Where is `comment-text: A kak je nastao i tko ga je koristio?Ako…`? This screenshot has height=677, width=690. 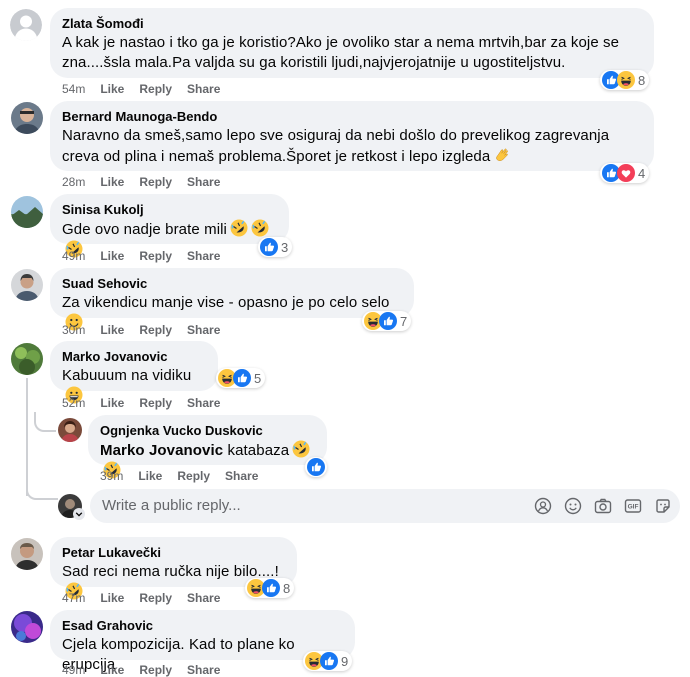
comment-text: A kak je nastao i tko ga je koristio?Ako… is located at coordinates (341, 52).